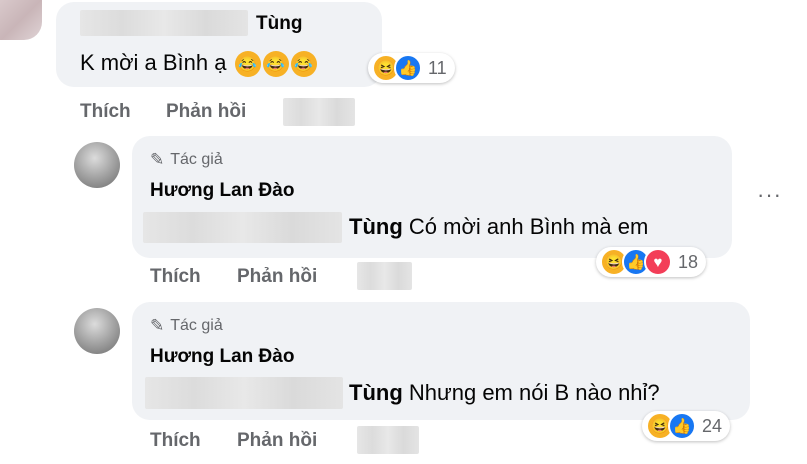 The image size is (807, 464). Describe the element at coordinates (769, 195) in the screenshot. I see `more-options-icon: ···` at that location.